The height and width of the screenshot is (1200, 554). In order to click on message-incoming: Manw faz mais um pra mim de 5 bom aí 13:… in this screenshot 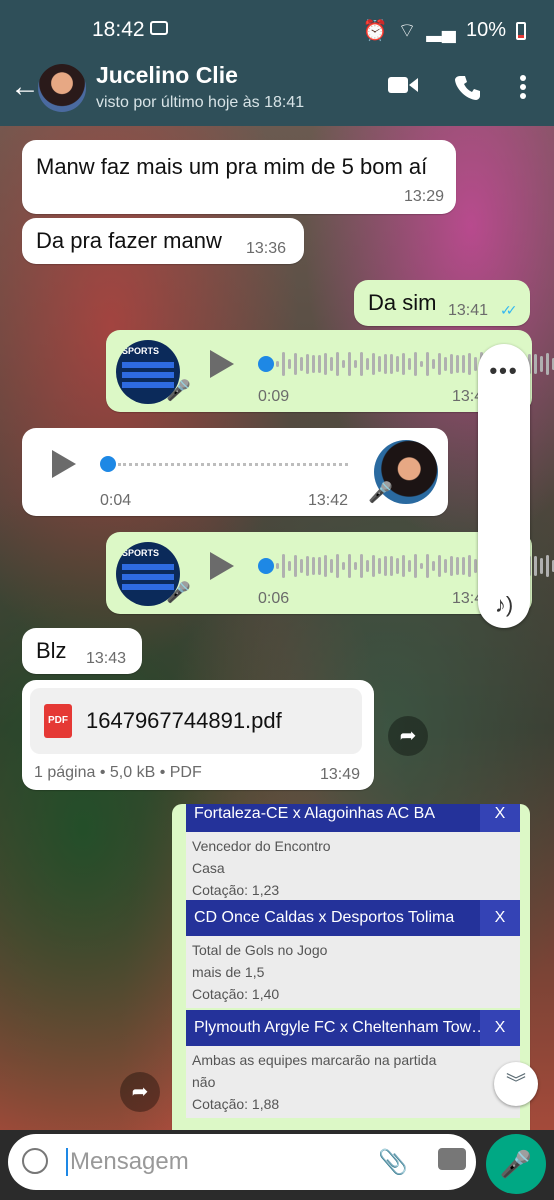, I will do `click(239, 177)`.